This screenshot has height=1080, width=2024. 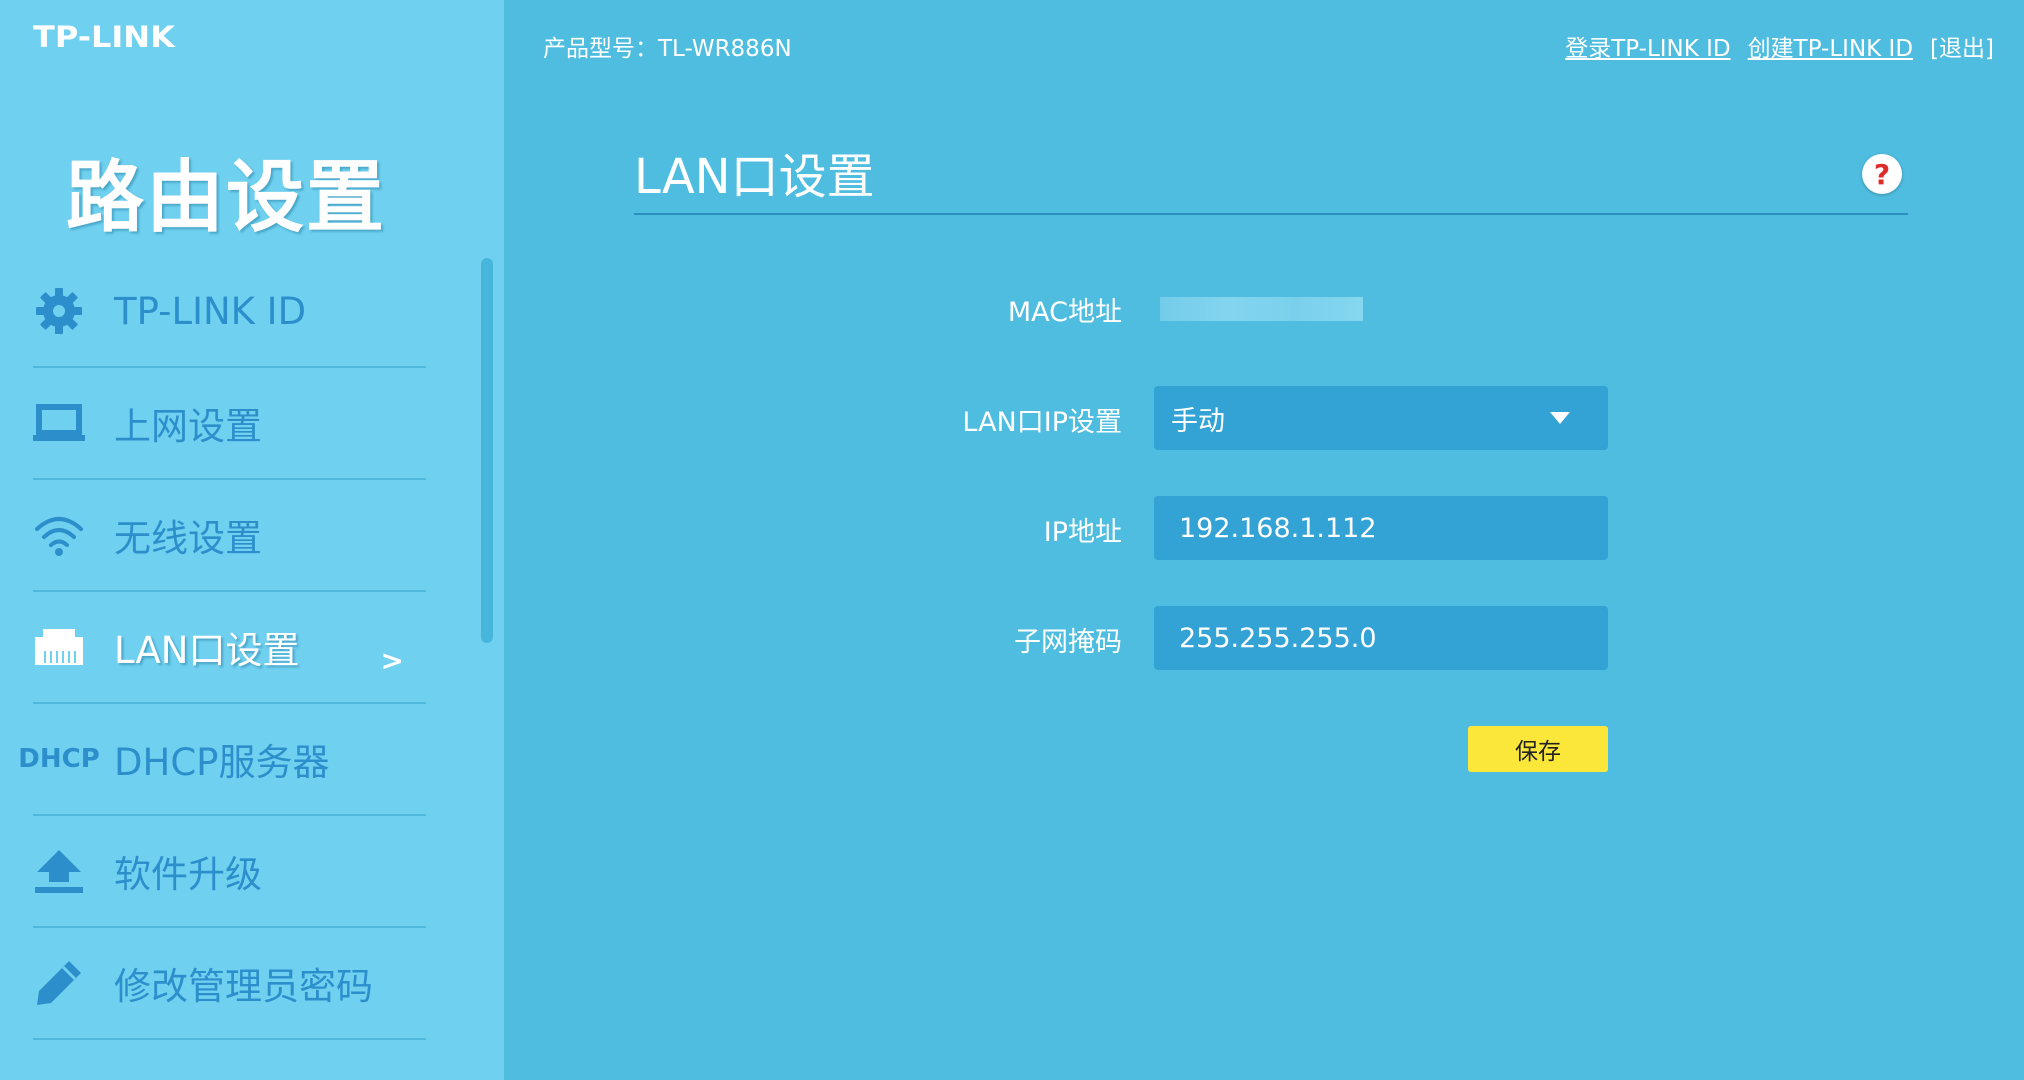 What do you see at coordinates (1647, 46) in the screenshot?
I see `login-tp-link-id-link: 登录TP-LINK ID` at bounding box center [1647, 46].